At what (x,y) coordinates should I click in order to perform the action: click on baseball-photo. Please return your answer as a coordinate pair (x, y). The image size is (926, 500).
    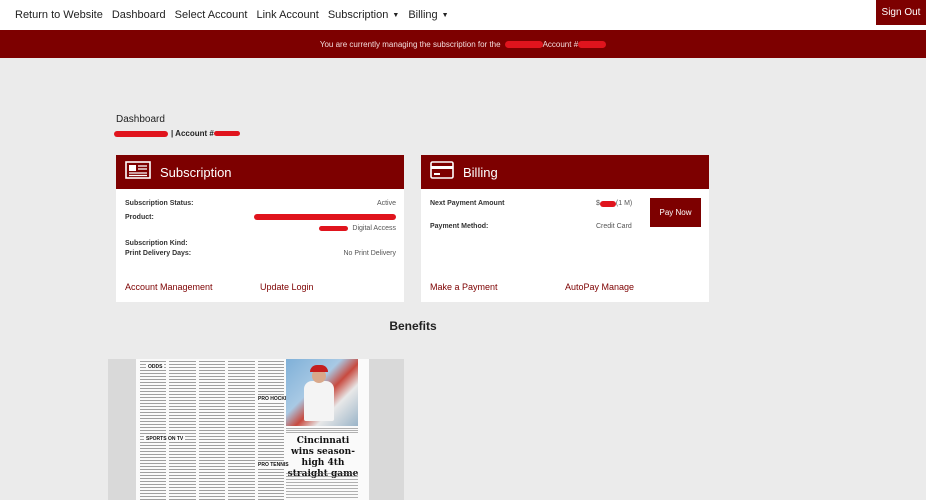
    Looking at the image, I should click on (322, 392).